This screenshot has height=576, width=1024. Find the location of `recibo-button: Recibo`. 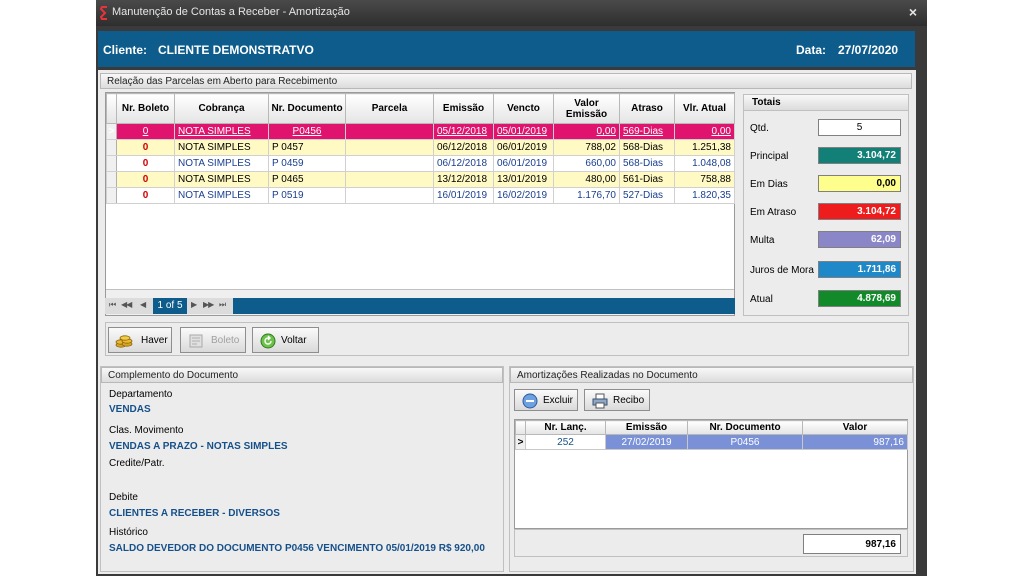

recibo-button: Recibo is located at coordinates (617, 400).